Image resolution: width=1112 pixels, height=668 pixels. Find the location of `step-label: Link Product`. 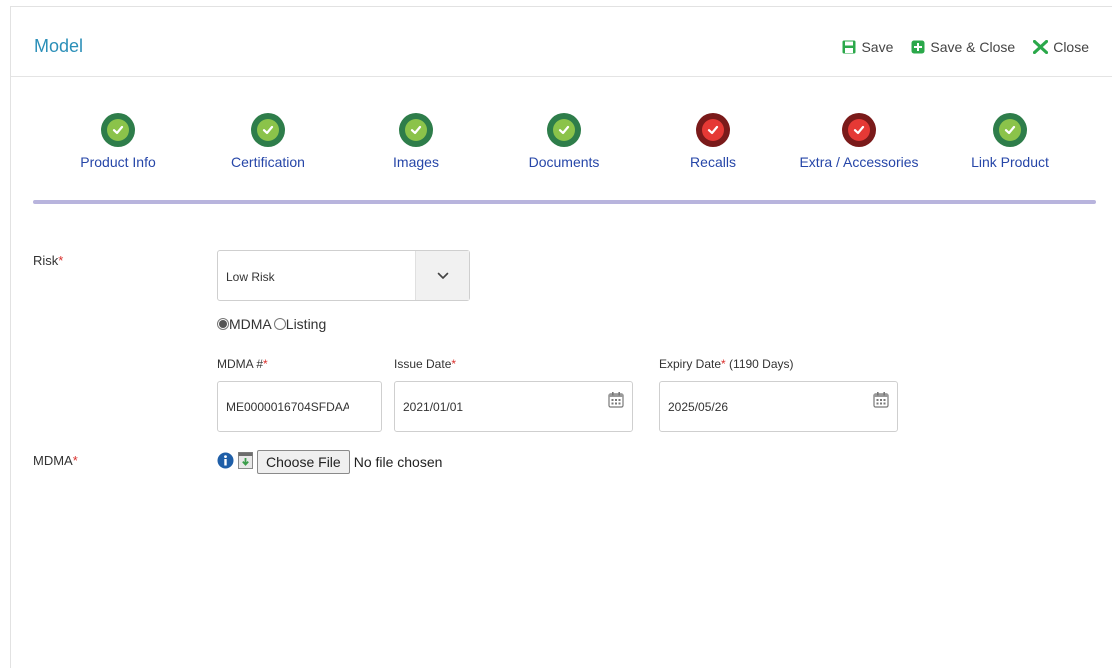

step-label: Link Product is located at coordinates (1010, 162).